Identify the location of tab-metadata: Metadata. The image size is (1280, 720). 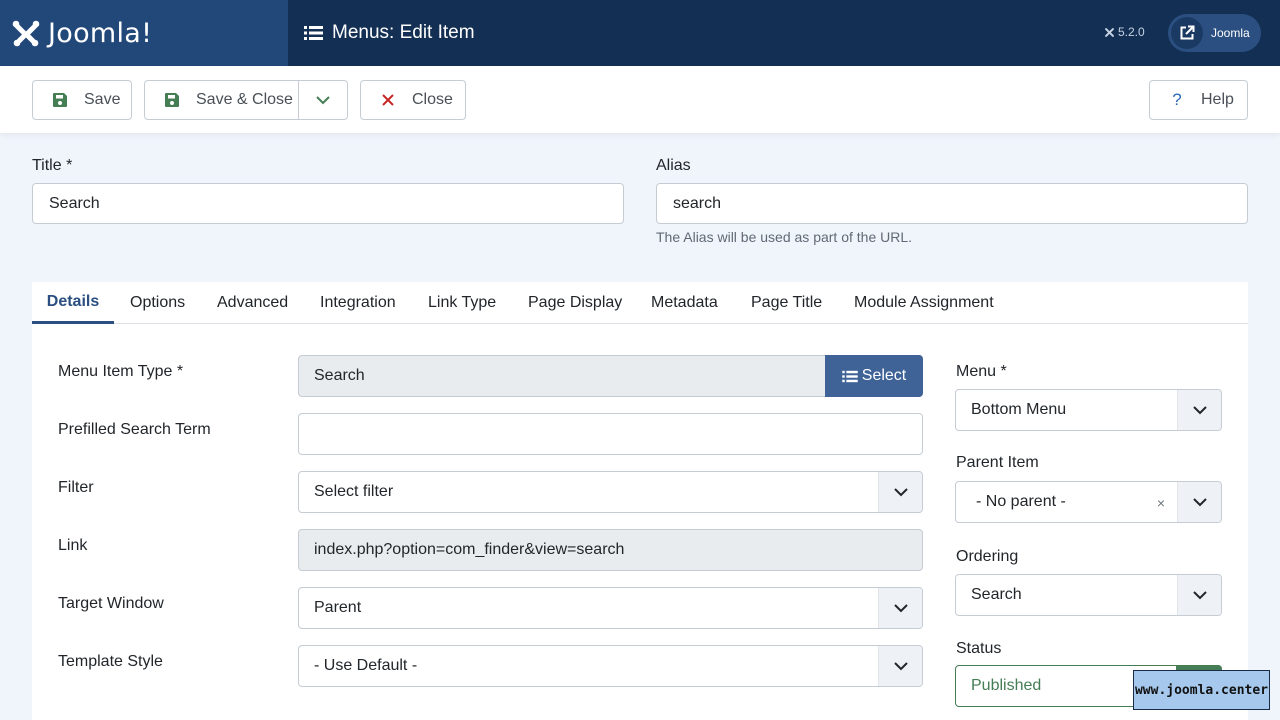
(684, 303).